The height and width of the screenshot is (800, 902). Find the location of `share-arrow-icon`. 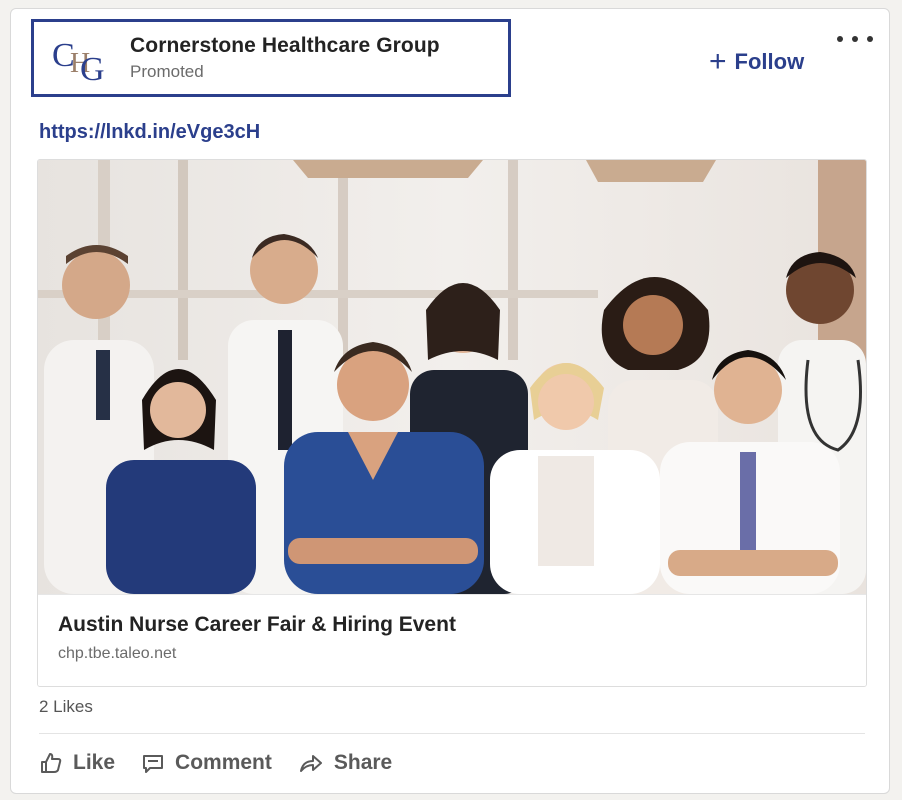

share-arrow-icon is located at coordinates (310, 763).